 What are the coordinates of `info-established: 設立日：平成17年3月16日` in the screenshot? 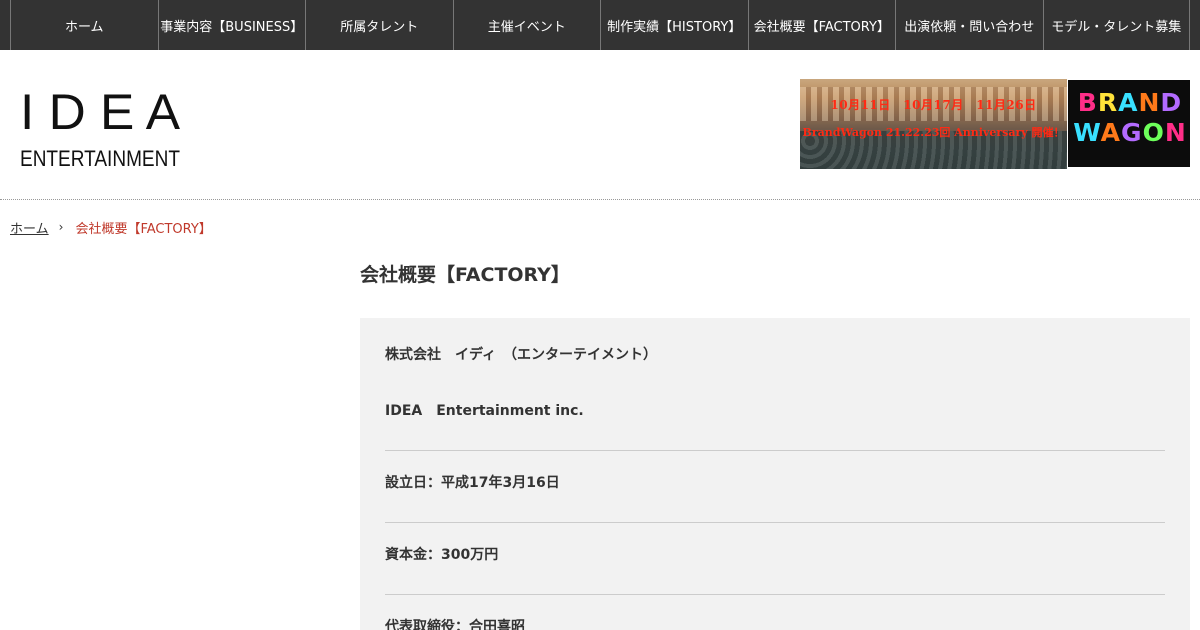 It's located at (472, 483).